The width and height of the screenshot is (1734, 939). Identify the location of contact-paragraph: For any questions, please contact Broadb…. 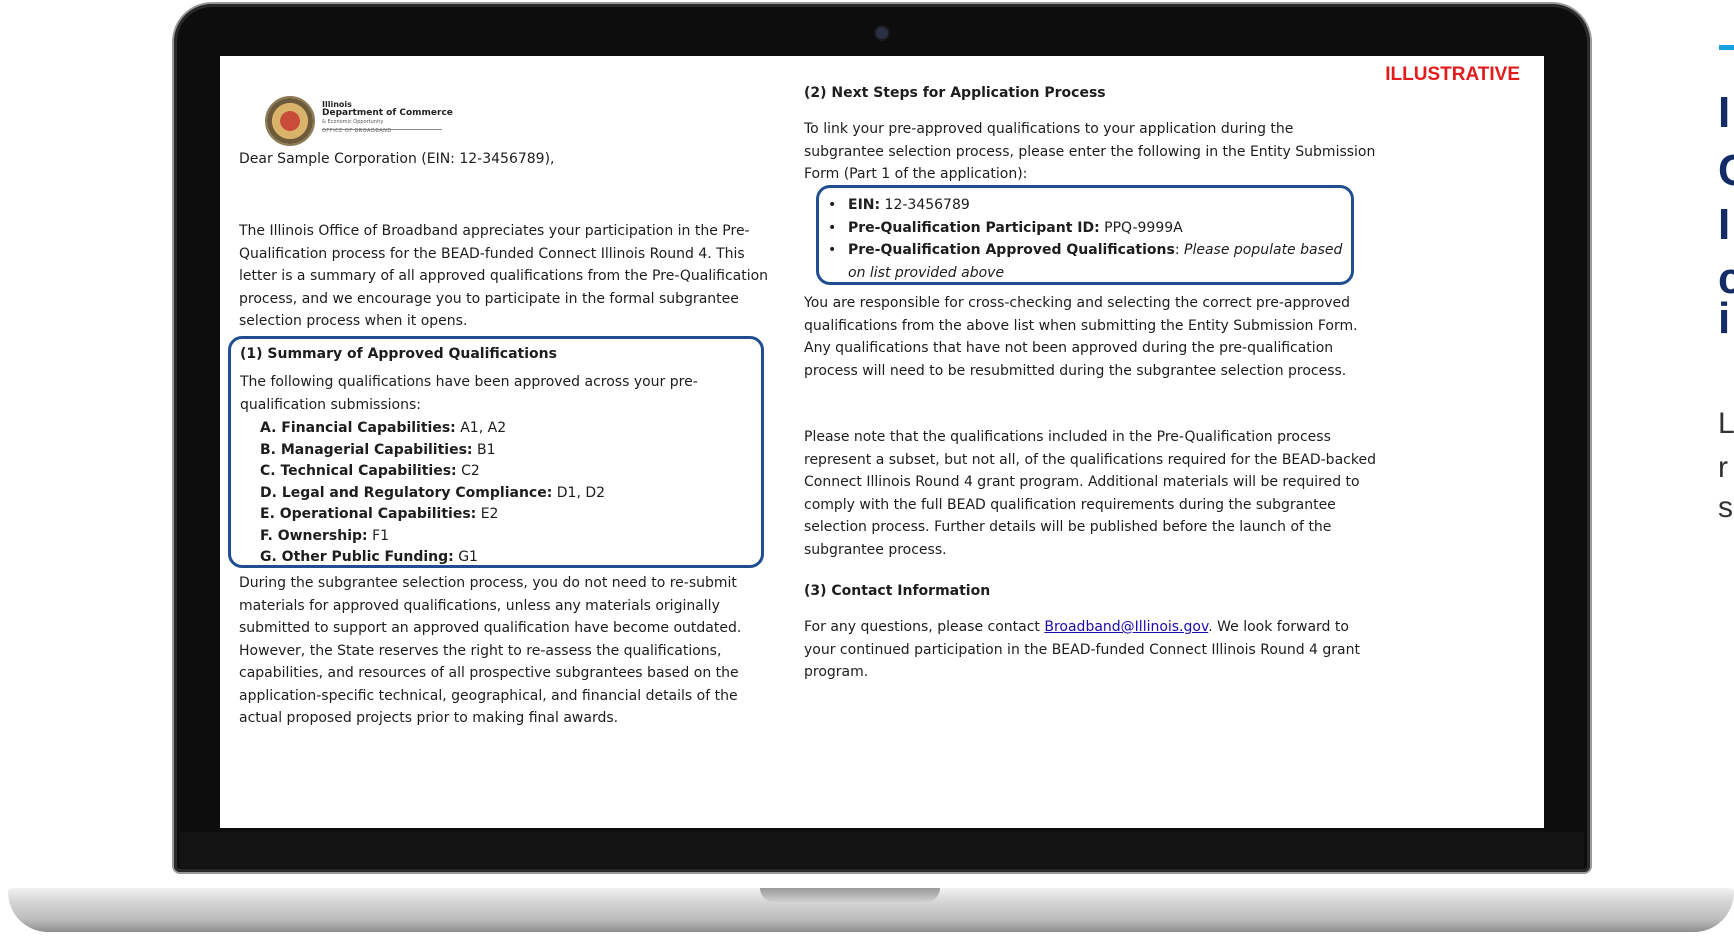
(1082, 649).